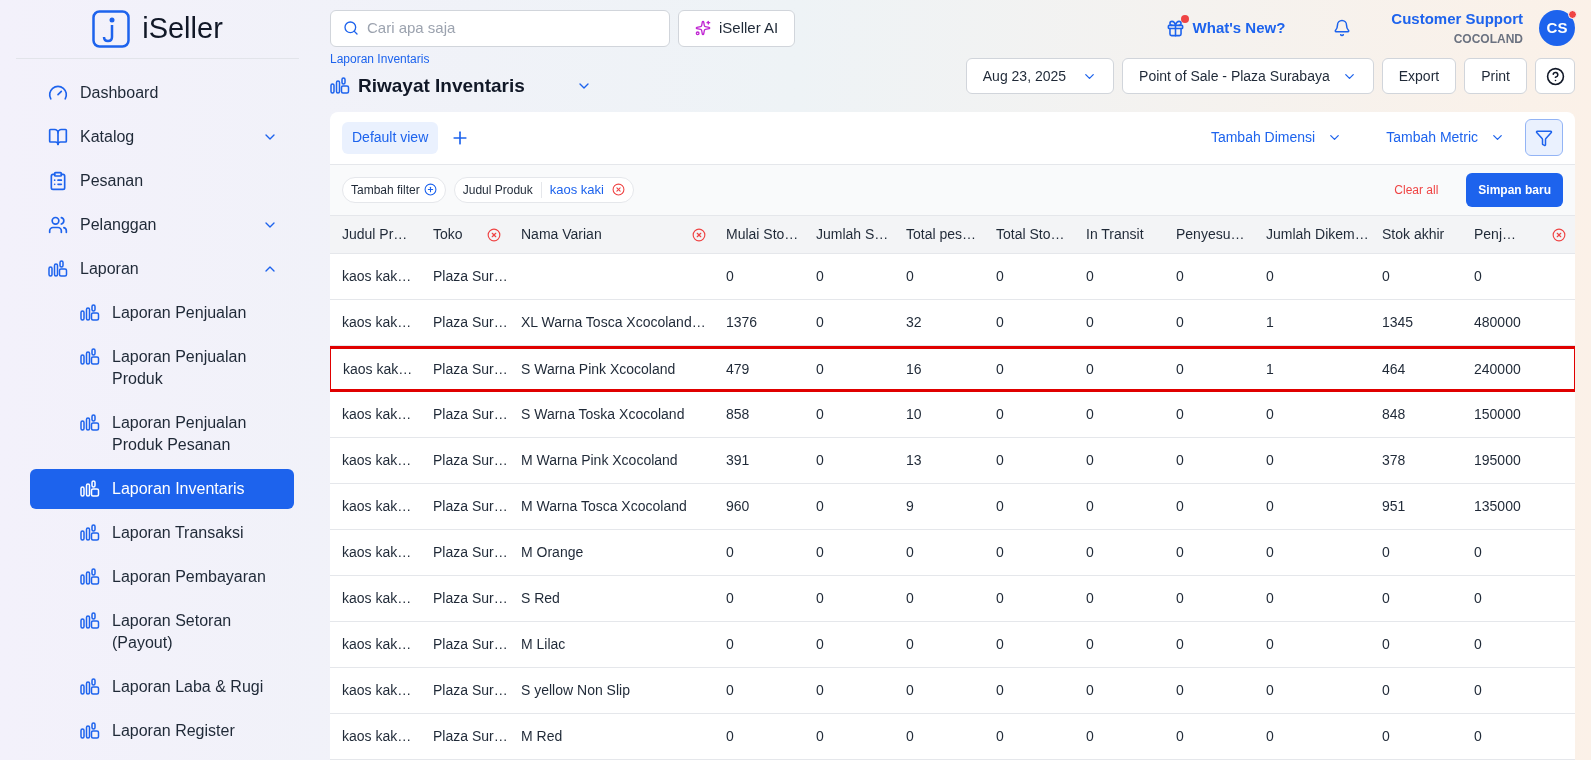 The image size is (1591, 760). What do you see at coordinates (351, 28) in the screenshot?
I see `search-icon` at bounding box center [351, 28].